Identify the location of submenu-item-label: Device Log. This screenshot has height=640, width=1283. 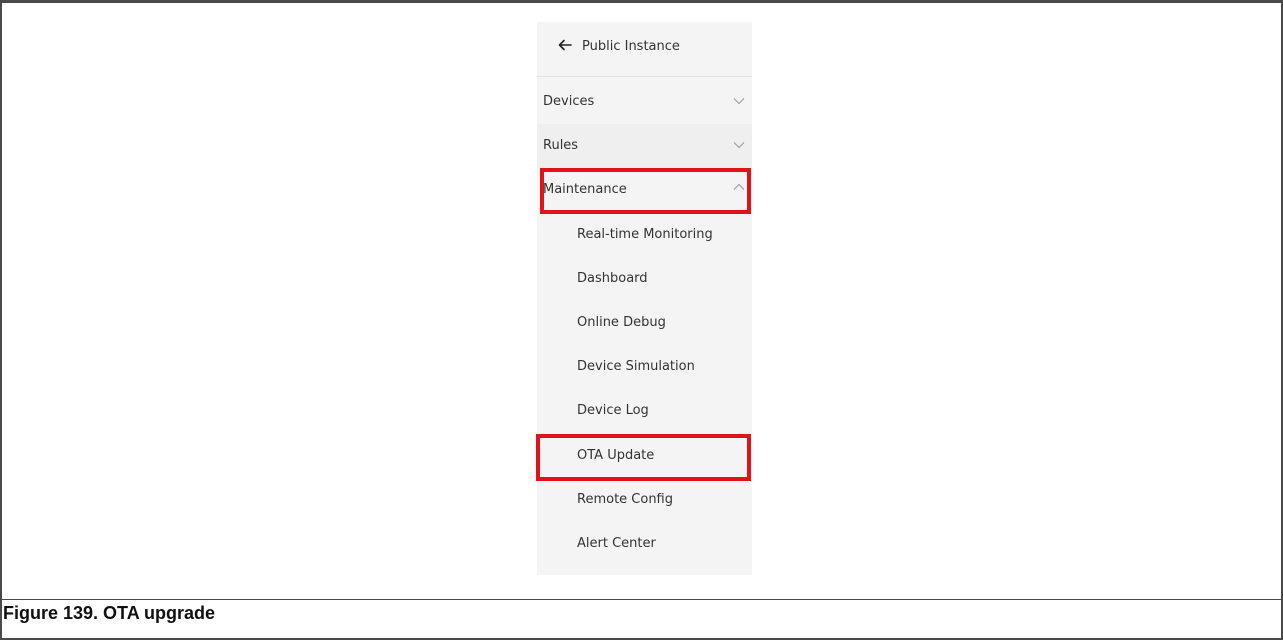
(613, 410).